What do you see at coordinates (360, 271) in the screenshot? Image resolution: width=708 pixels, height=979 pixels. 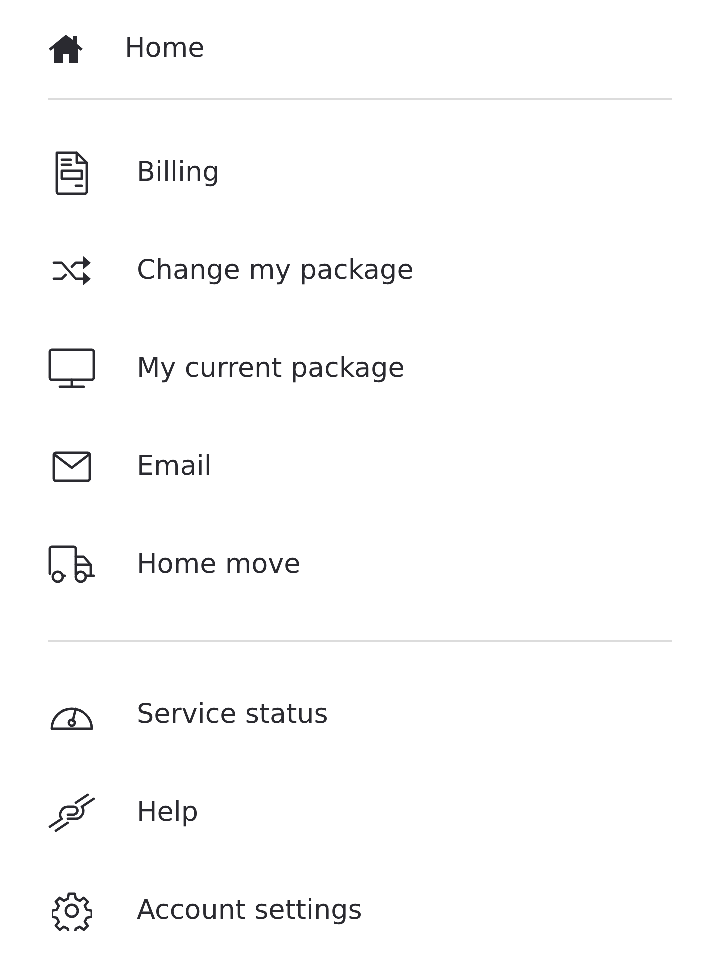 I see `menu-item: Change my package` at bounding box center [360, 271].